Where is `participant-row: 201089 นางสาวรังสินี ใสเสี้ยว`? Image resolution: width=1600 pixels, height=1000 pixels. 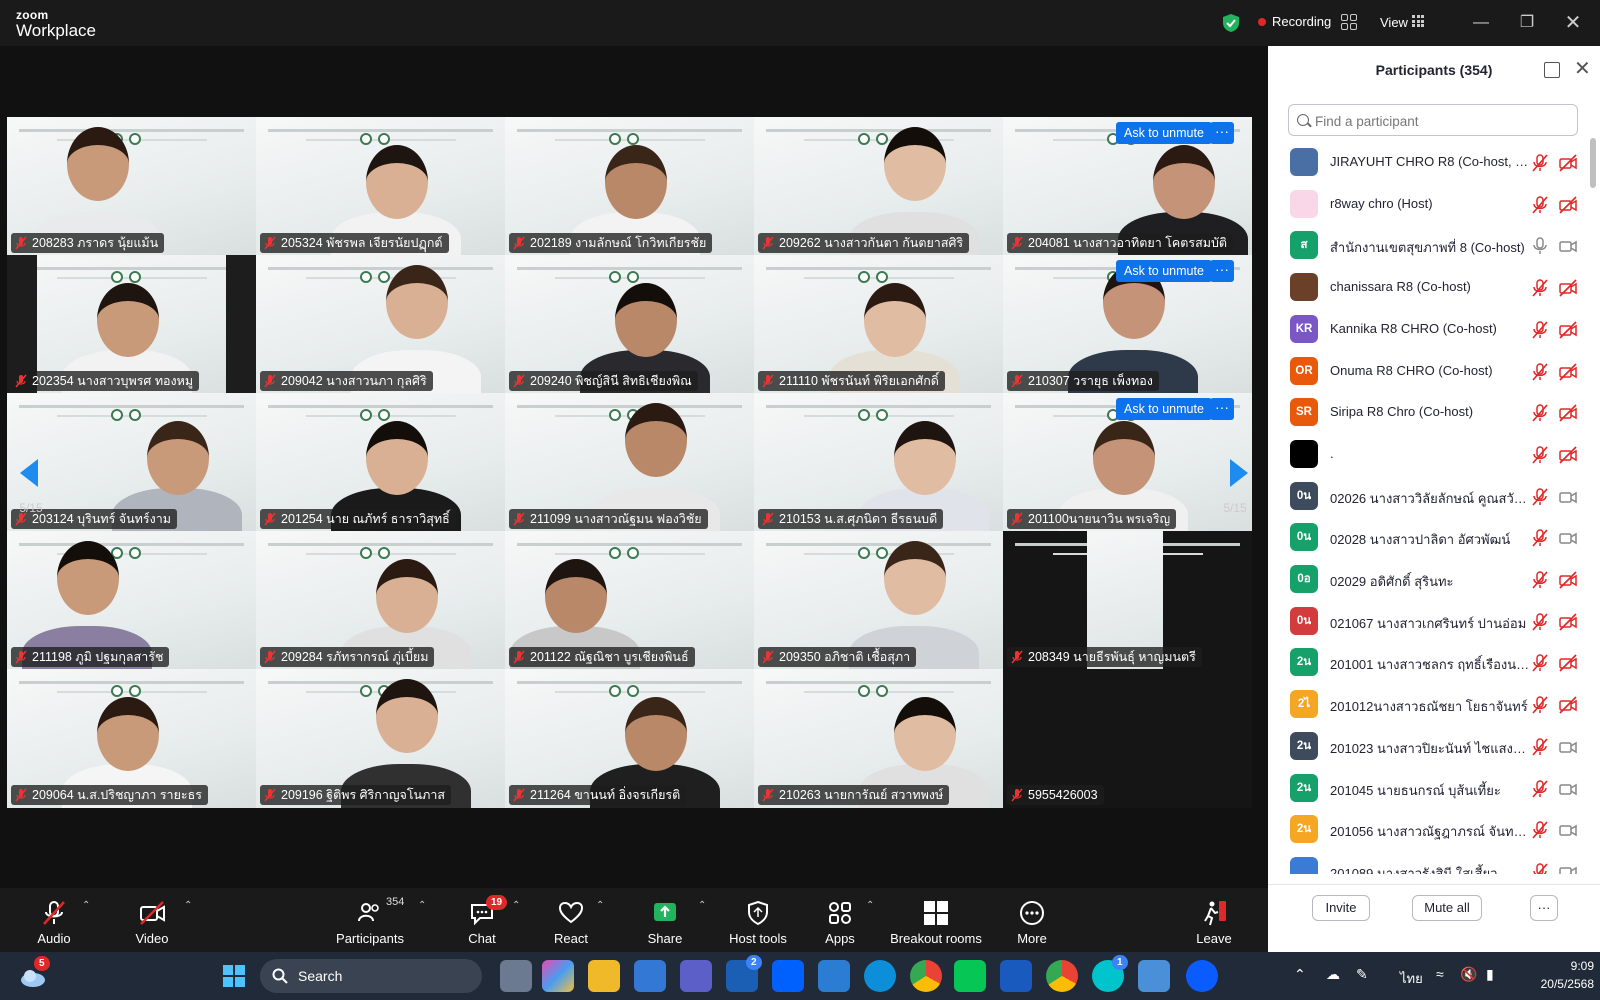
participant-row: 201089 นางสาวรังสินี ใสเสี้ยว is located at coordinates (1429, 862).